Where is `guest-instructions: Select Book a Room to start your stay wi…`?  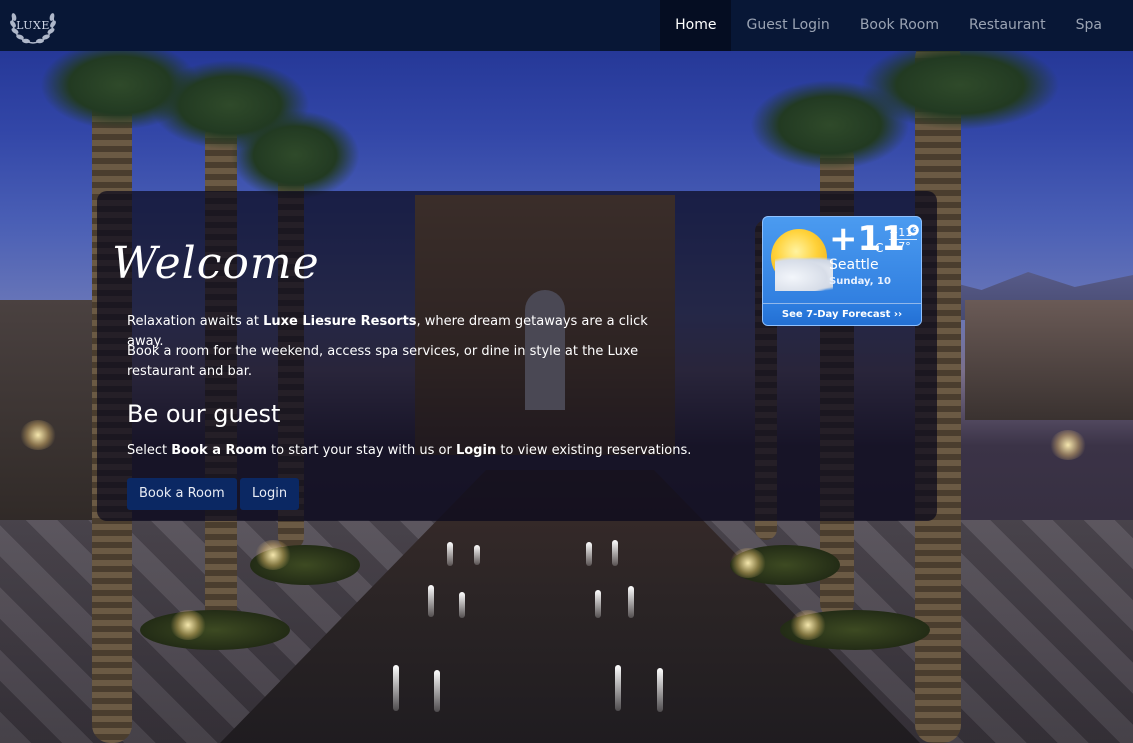
guest-instructions: Select Book a Room to start your stay wi… is located at coordinates (437, 451).